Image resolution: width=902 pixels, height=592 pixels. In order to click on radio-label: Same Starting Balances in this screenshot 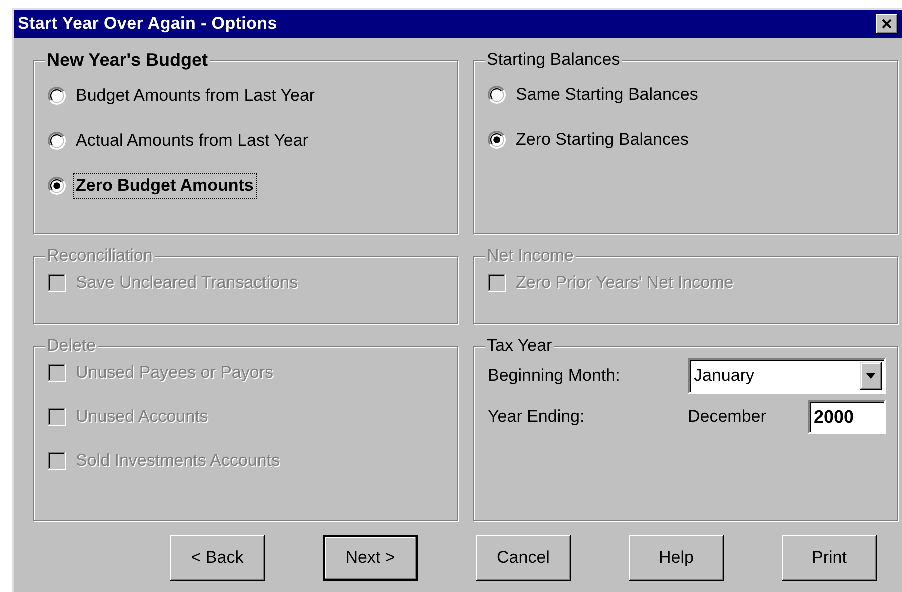, I will do `click(607, 95)`.